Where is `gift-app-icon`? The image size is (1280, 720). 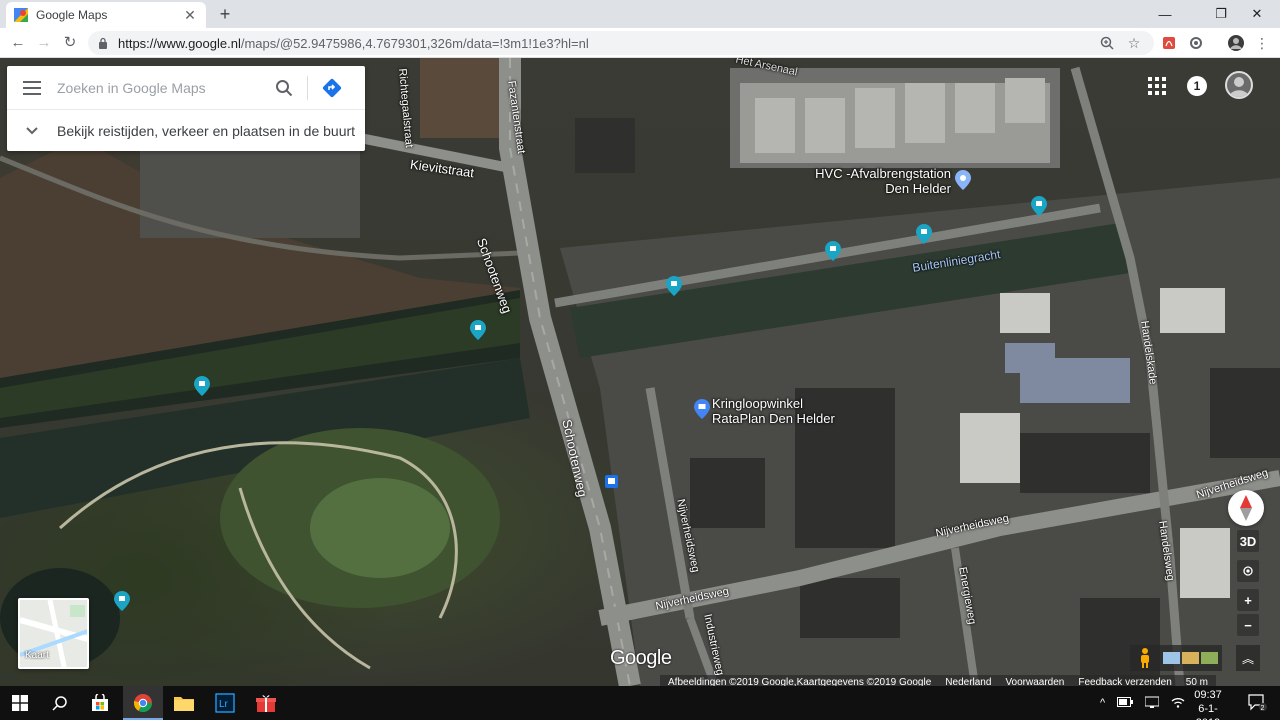 gift-app-icon is located at coordinates (266, 703).